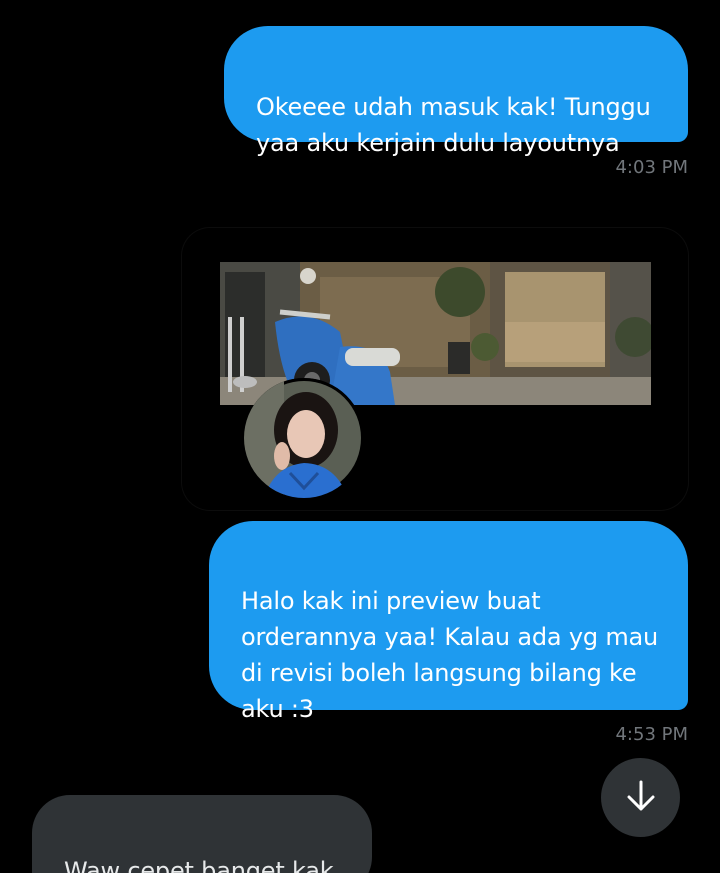 The image size is (720, 873). I want to click on scroll-to-bottom-button, so click(640, 797).